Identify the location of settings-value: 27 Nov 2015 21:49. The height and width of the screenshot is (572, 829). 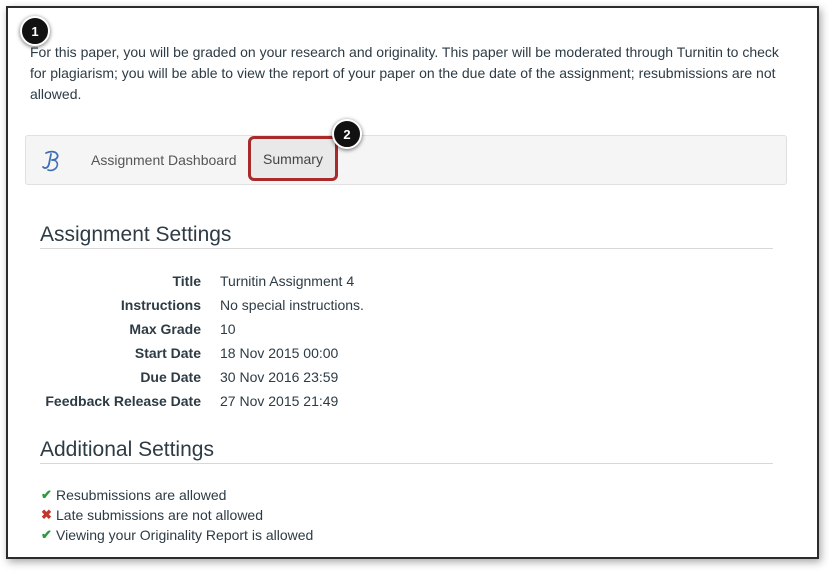
(279, 401).